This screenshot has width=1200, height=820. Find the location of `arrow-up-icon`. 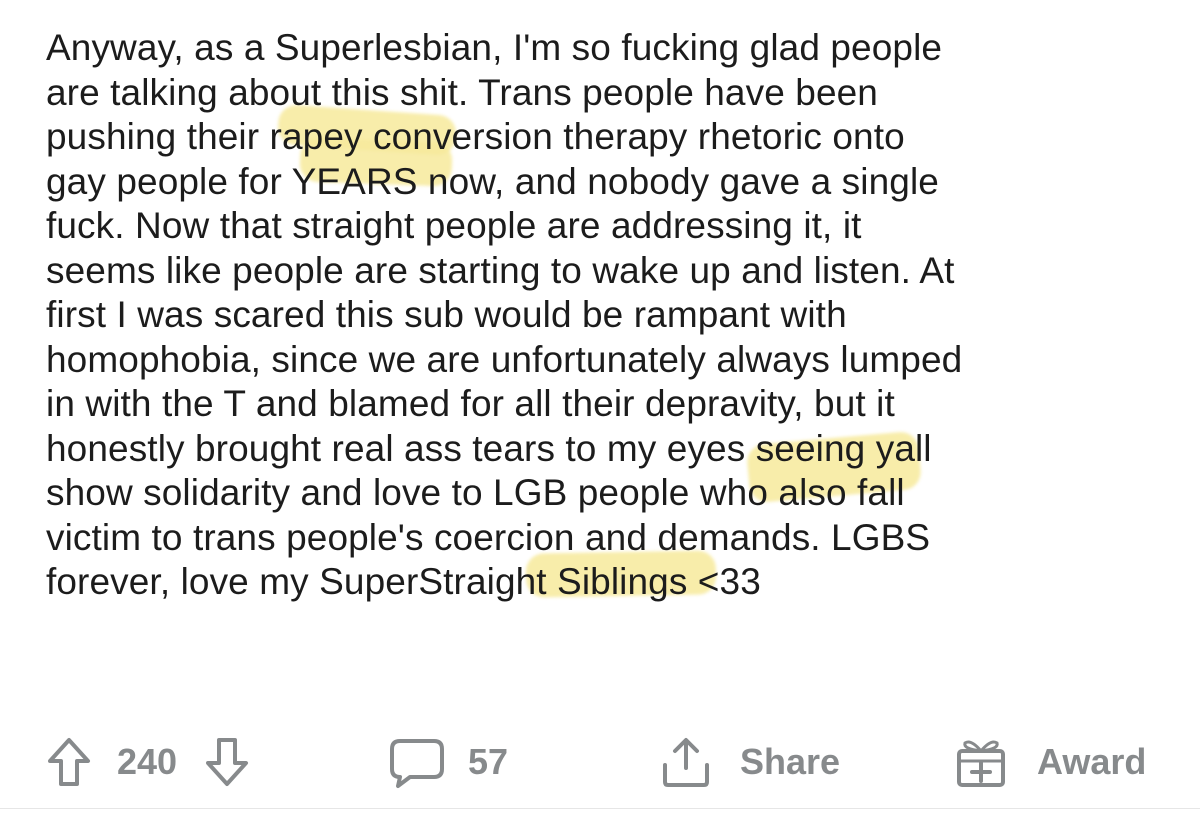

arrow-up-icon is located at coordinates (69, 762).